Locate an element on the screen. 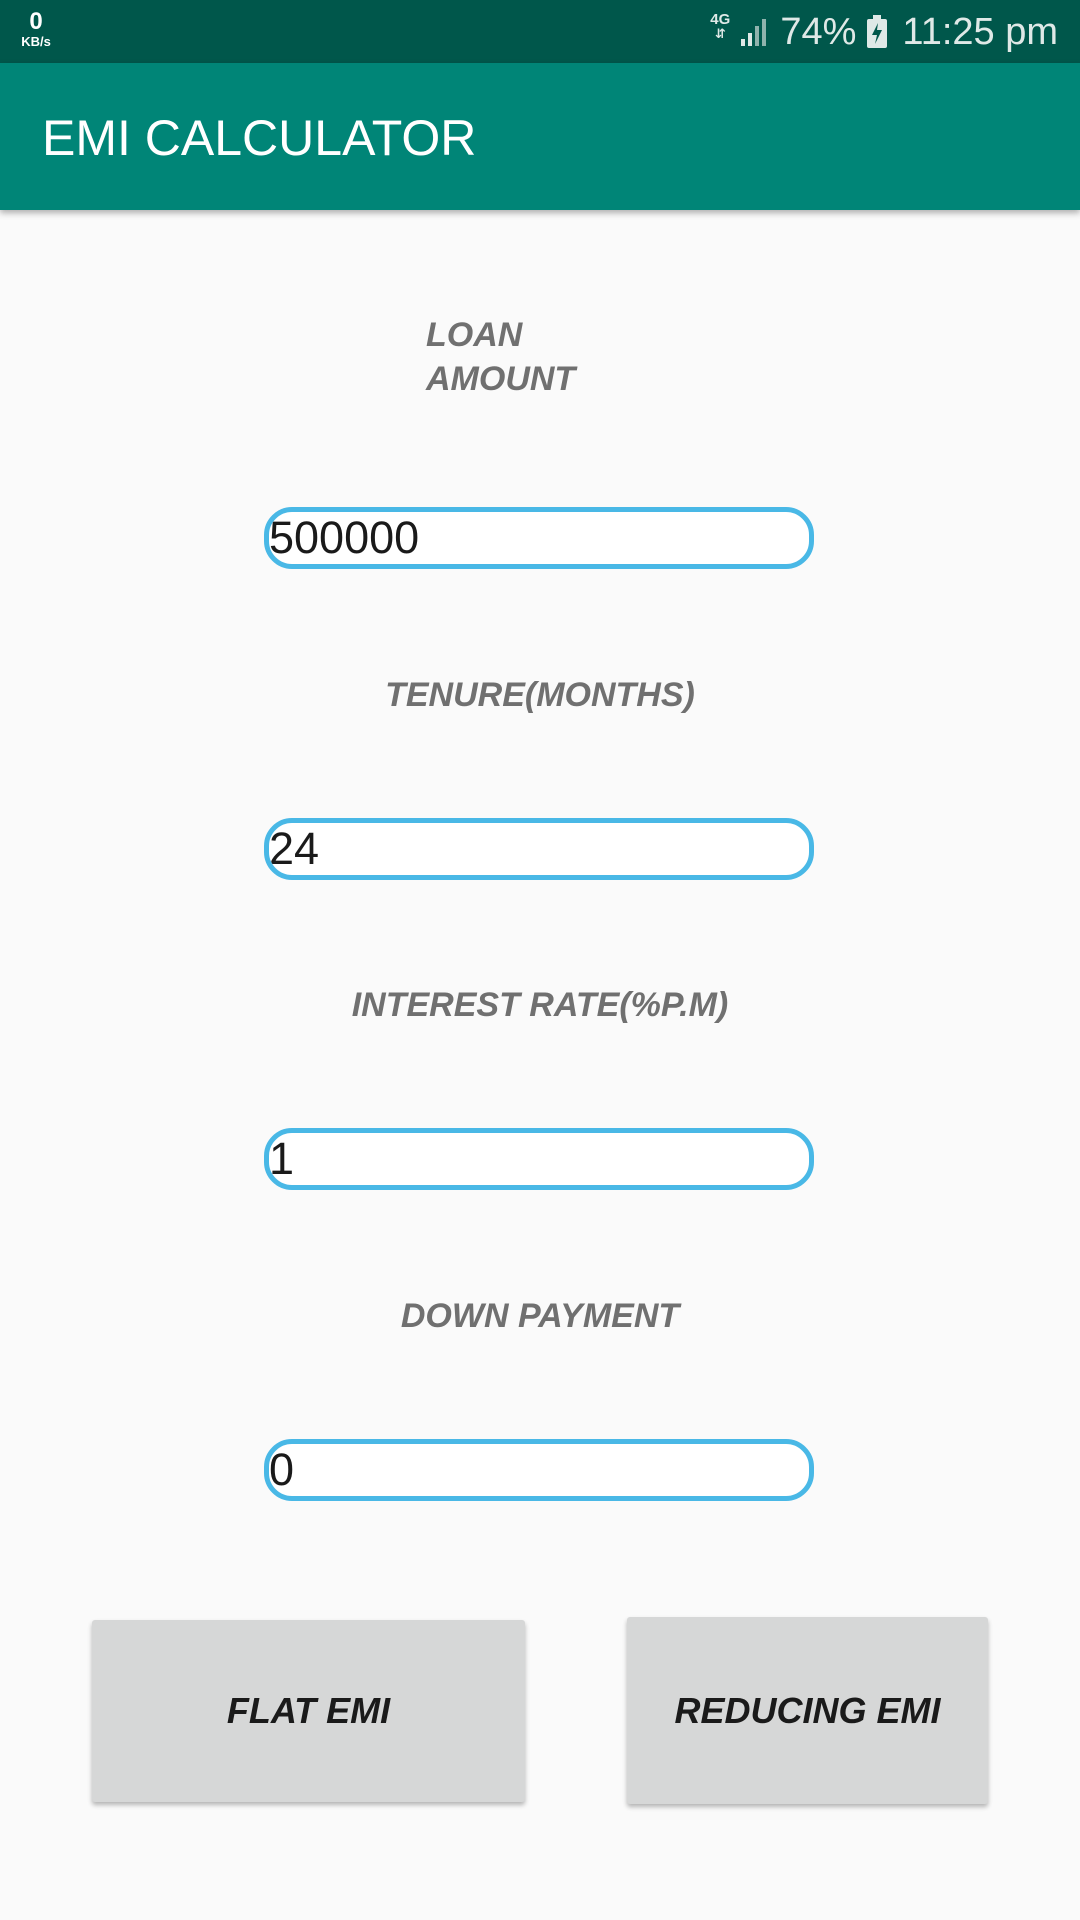  network-speed-unit: KB/s is located at coordinates (36, 41).